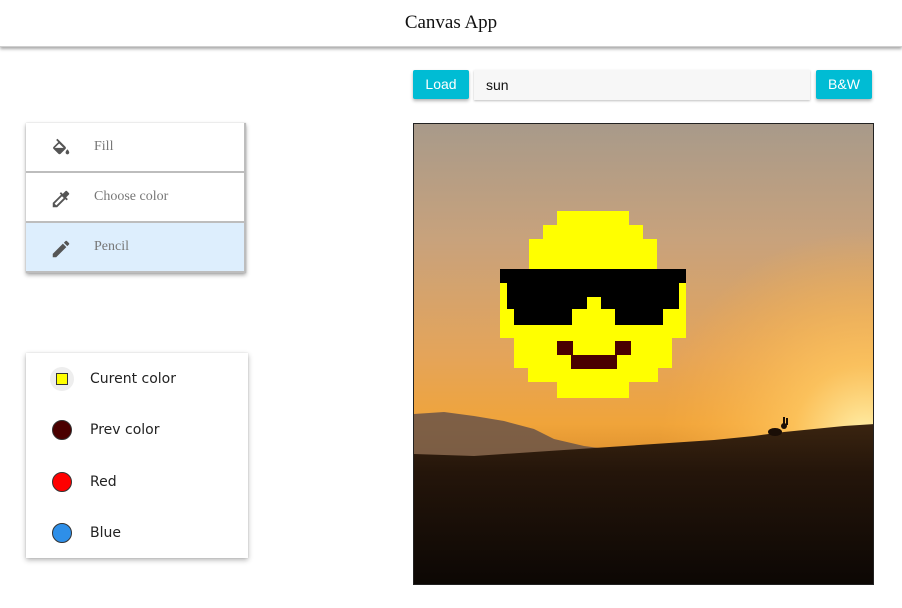  Describe the element at coordinates (441, 84) in the screenshot. I see `load-button: Load` at that location.